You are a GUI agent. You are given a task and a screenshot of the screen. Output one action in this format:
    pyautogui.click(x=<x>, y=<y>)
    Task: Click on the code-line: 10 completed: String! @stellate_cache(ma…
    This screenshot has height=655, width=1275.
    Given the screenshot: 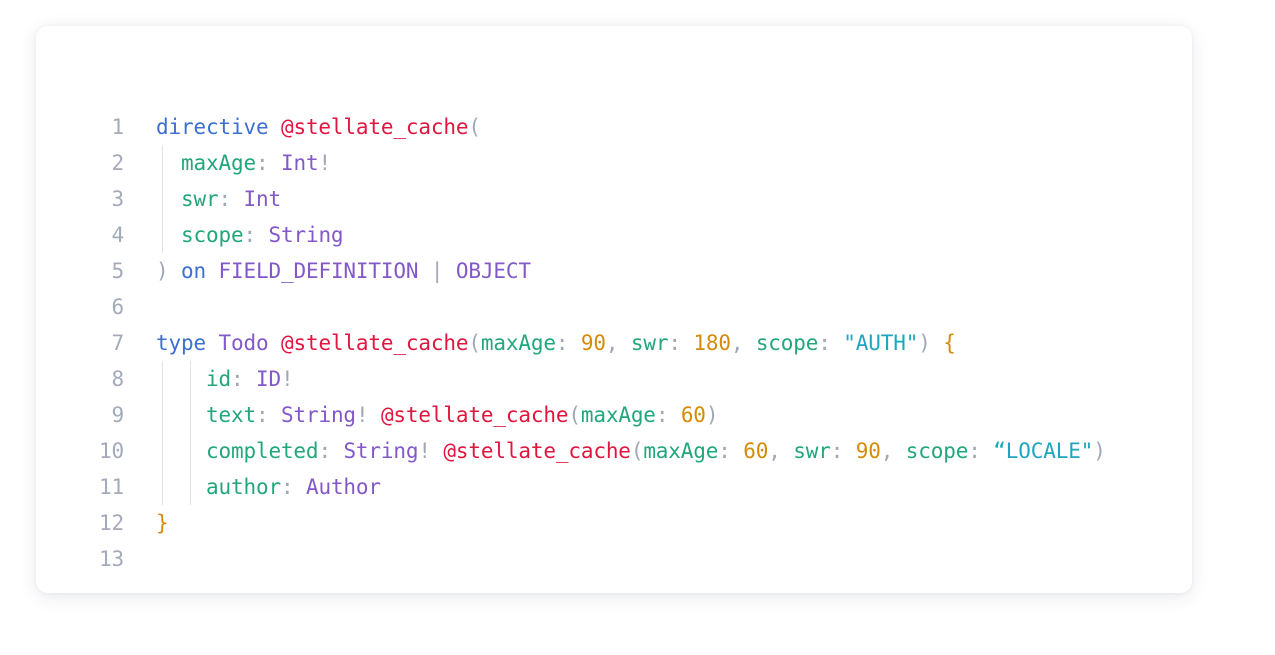 What is the action you would take?
    pyautogui.click(x=614, y=451)
    